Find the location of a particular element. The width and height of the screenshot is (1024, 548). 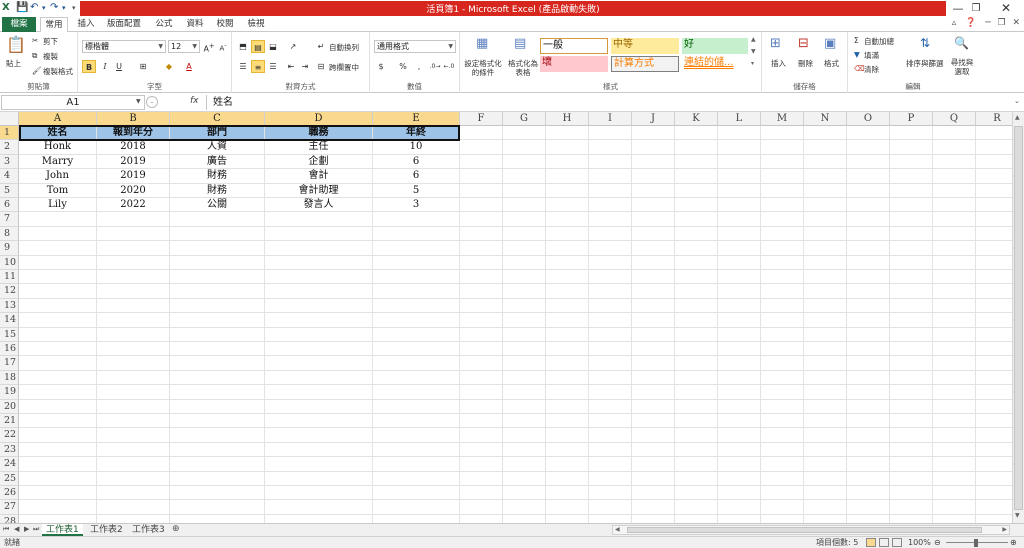

autosum-button: 自動加總 is located at coordinates (879, 41).